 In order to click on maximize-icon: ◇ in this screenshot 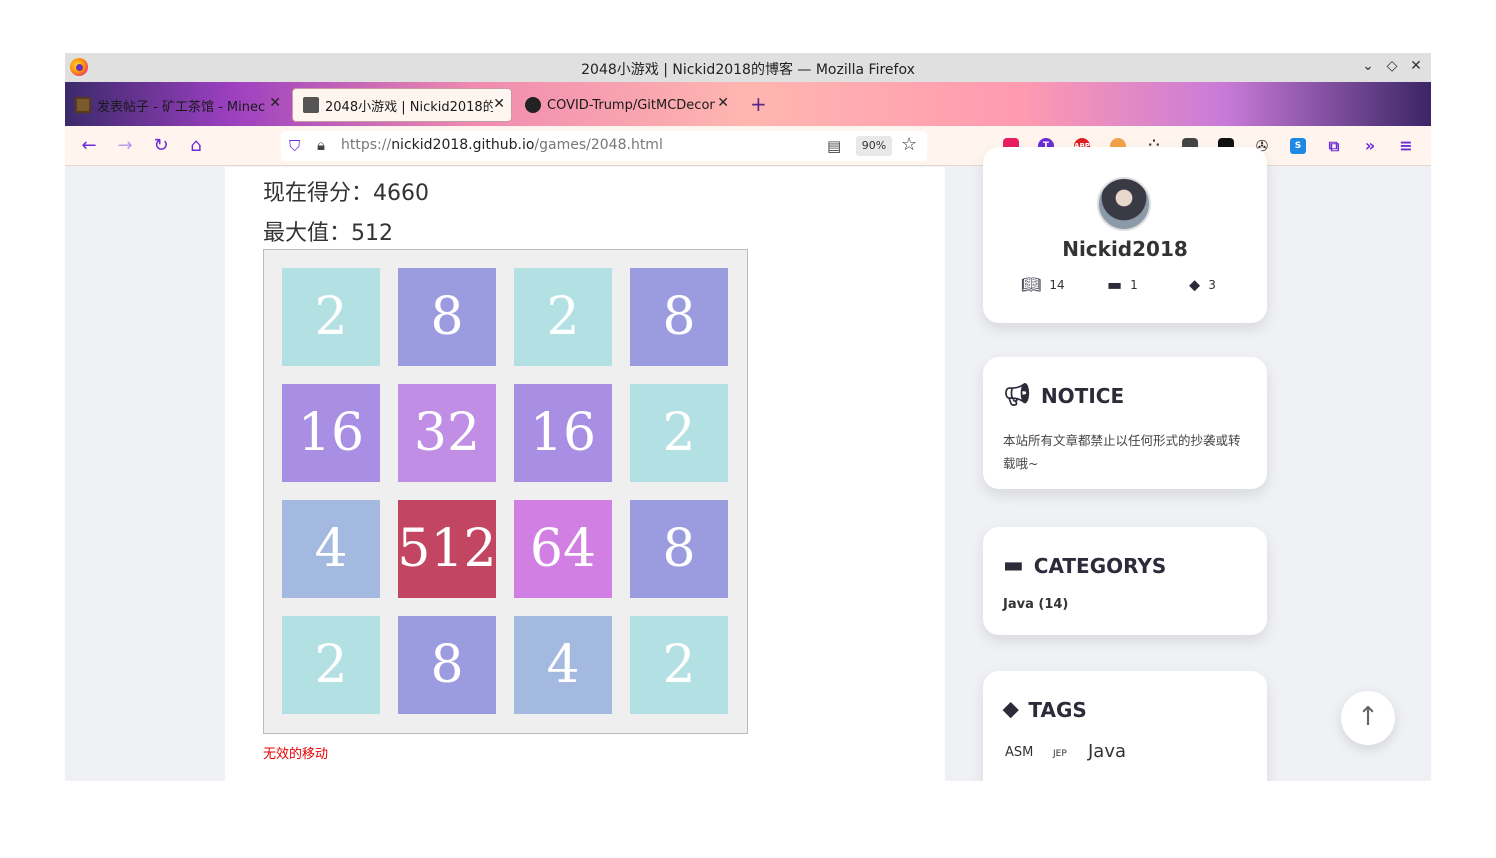, I will do `click(1392, 66)`.